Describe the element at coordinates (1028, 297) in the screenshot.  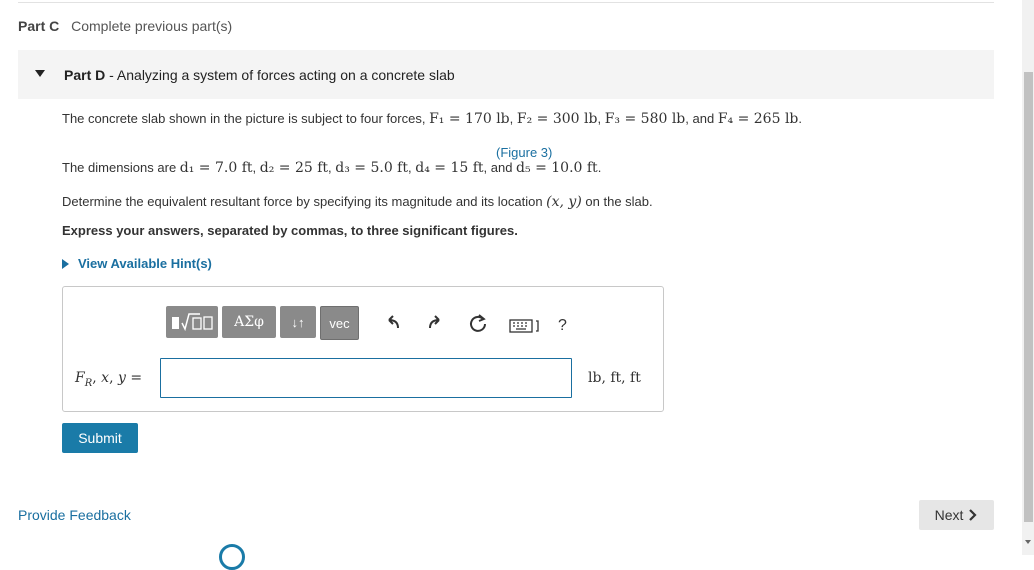
I see `scrollbar-thumb` at that location.